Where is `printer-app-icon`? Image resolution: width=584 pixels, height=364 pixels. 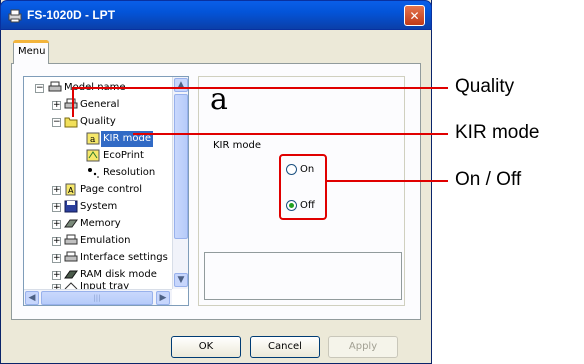 printer-app-icon is located at coordinates (15, 16).